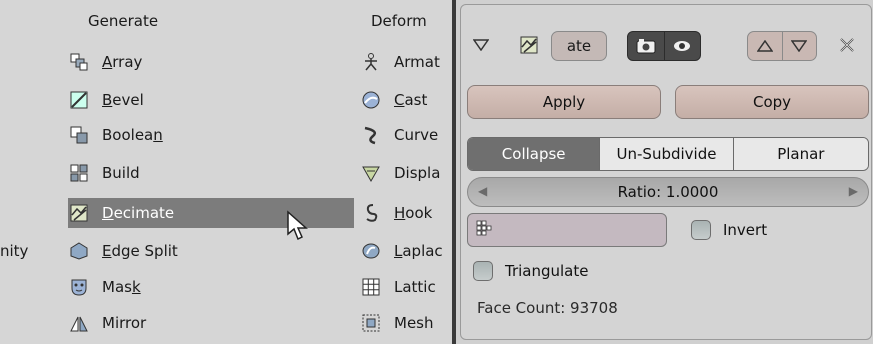 This screenshot has height=344, width=873. Describe the element at coordinates (124, 323) in the screenshot. I see `label-pre: Mirror` at that location.